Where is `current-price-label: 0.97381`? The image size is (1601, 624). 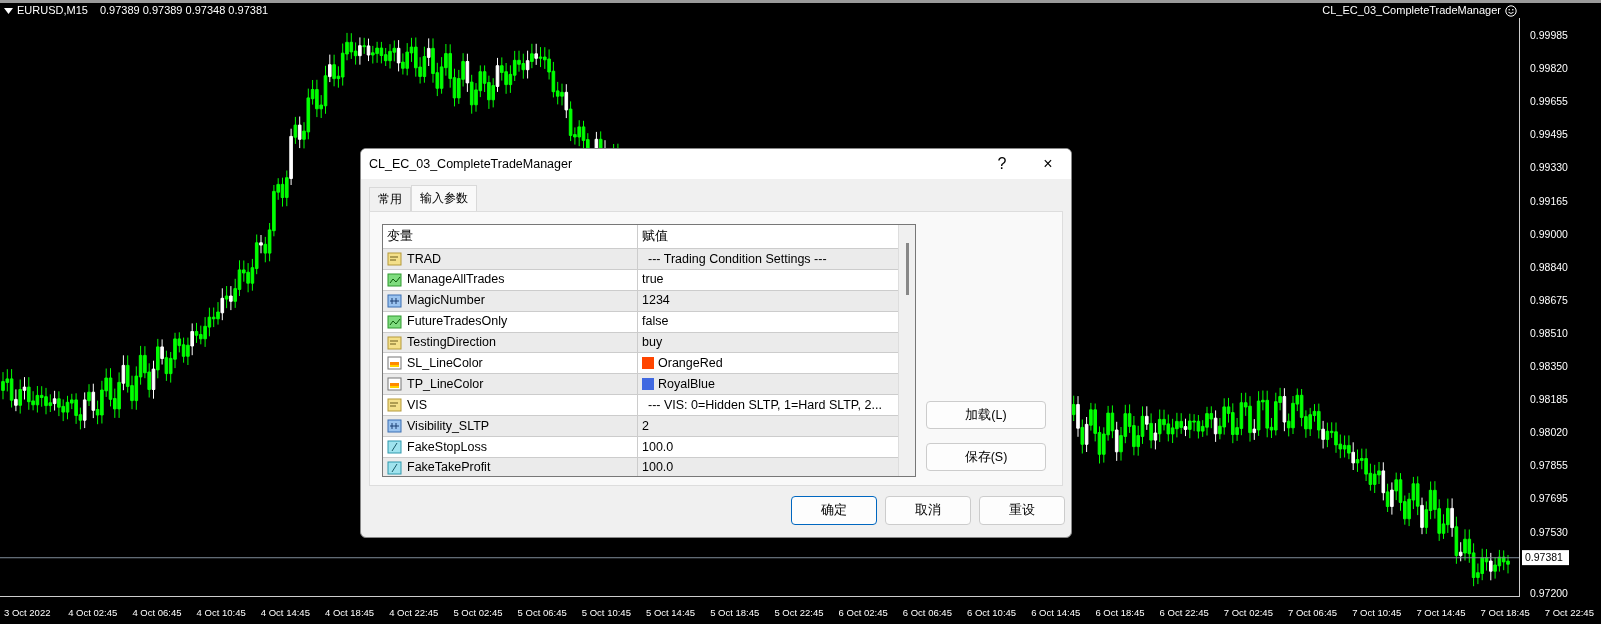
current-price-label: 0.97381 is located at coordinates (1545, 557).